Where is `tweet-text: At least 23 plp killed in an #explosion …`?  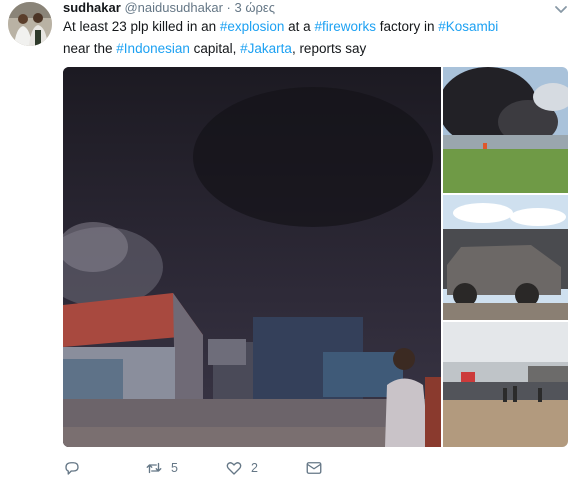
tweet-text: At least 23 plp killed in an #explosion … is located at coordinates (313, 38).